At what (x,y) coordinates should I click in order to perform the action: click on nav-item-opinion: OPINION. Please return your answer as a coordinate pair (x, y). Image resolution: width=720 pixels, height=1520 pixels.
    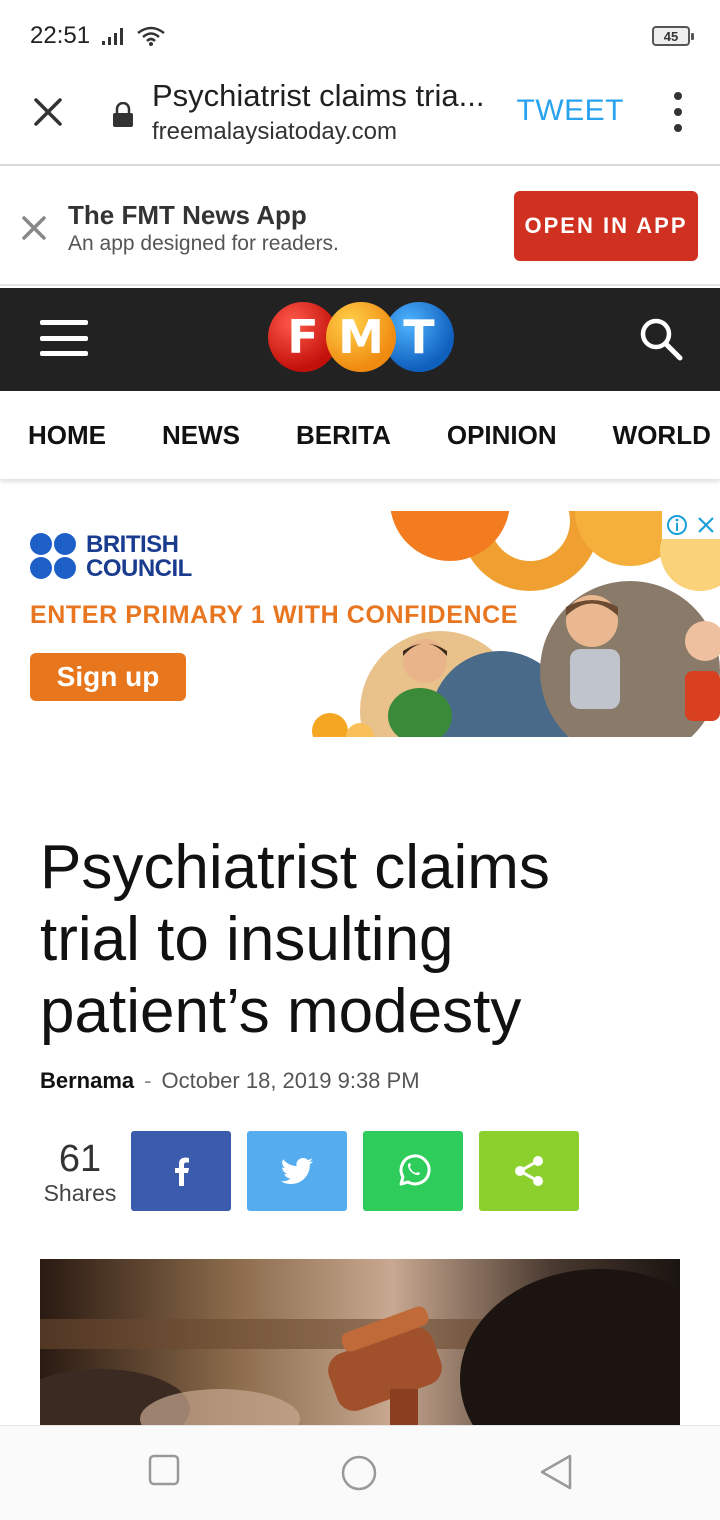
    Looking at the image, I should click on (502, 435).